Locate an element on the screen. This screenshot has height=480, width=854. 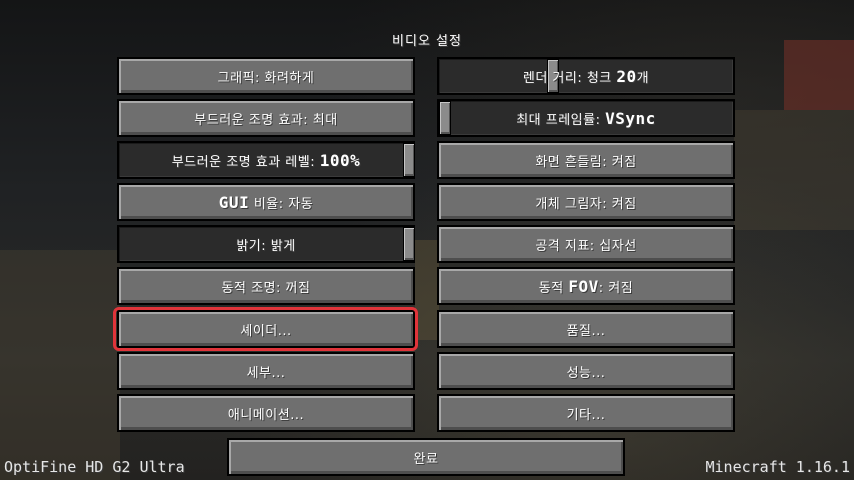
entity-shadows-button: 개체 그림자: 켜짐 is located at coordinates (586, 202).